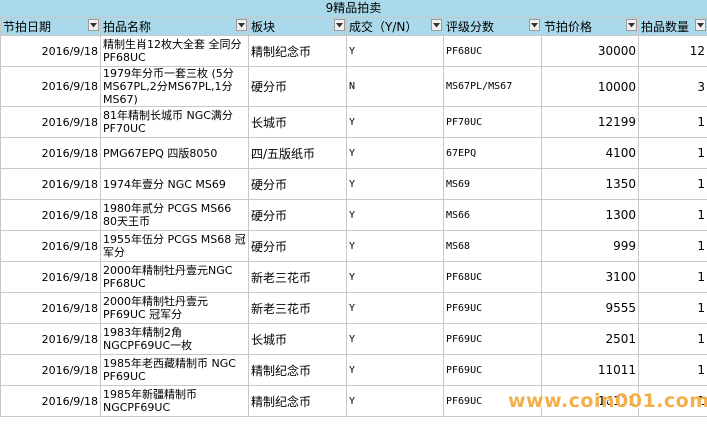 The image size is (707, 428). What do you see at coordinates (174, 215) in the screenshot?
I see `cell-name: 1980年贰分 PCGS MS66 80天王币` at bounding box center [174, 215].